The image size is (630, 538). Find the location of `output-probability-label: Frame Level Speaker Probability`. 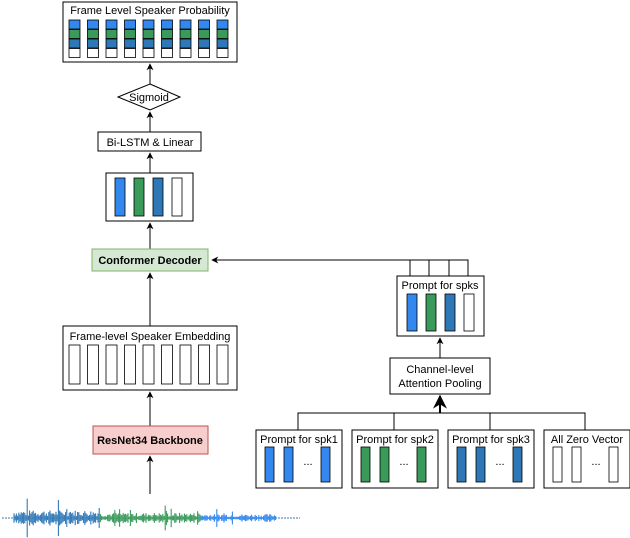

output-probability-label: Frame Level Speaker Probability is located at coordinates (150, 11).